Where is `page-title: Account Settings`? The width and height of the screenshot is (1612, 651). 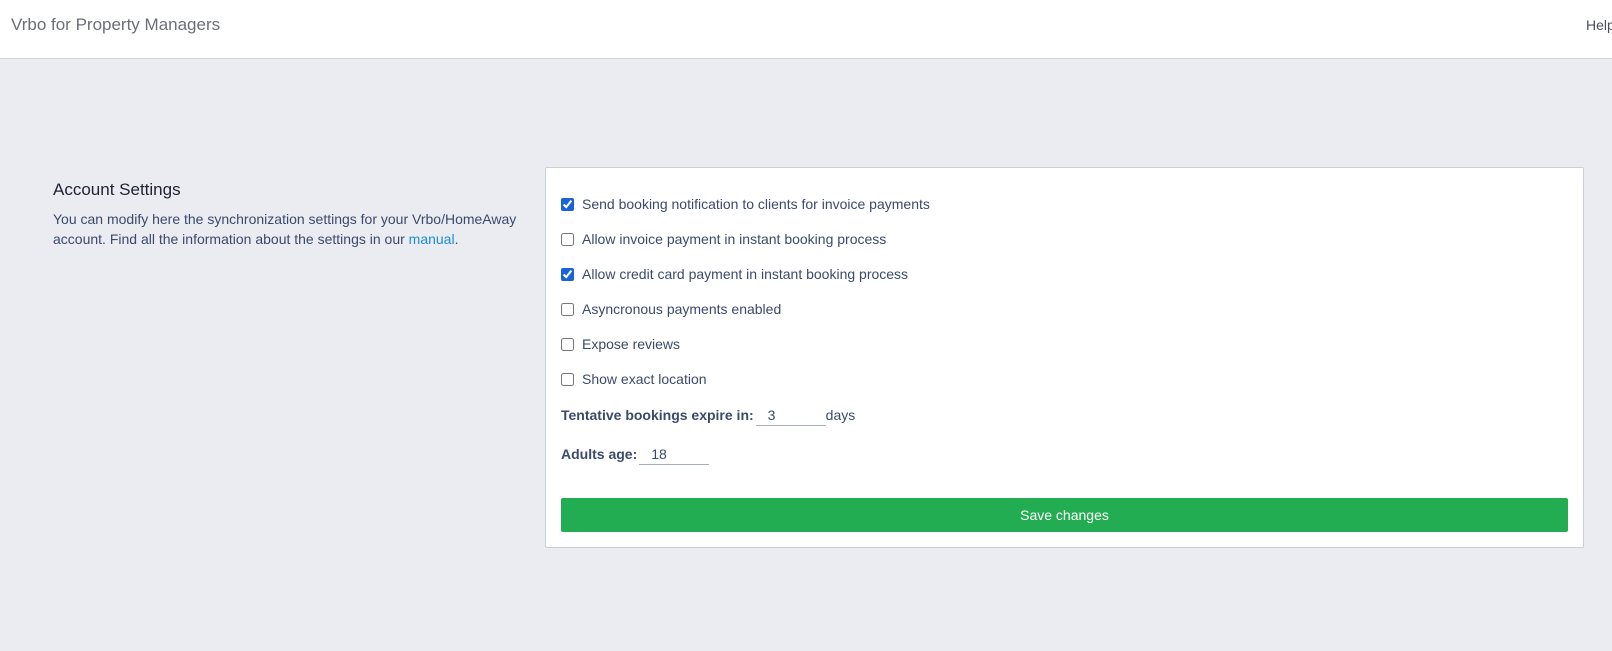 page-title: Account Settings is located at coordinates (117, 189).